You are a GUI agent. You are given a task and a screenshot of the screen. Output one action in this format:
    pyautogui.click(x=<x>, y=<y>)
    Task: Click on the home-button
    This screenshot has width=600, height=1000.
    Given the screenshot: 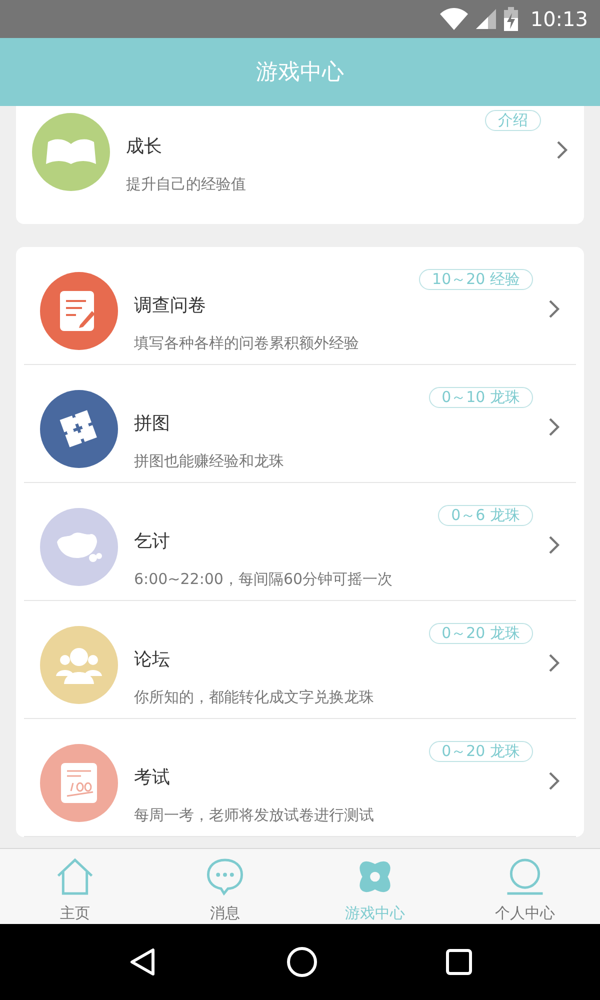 What is the action you would take?
    pyautogui.click(x=301, y=962)
    